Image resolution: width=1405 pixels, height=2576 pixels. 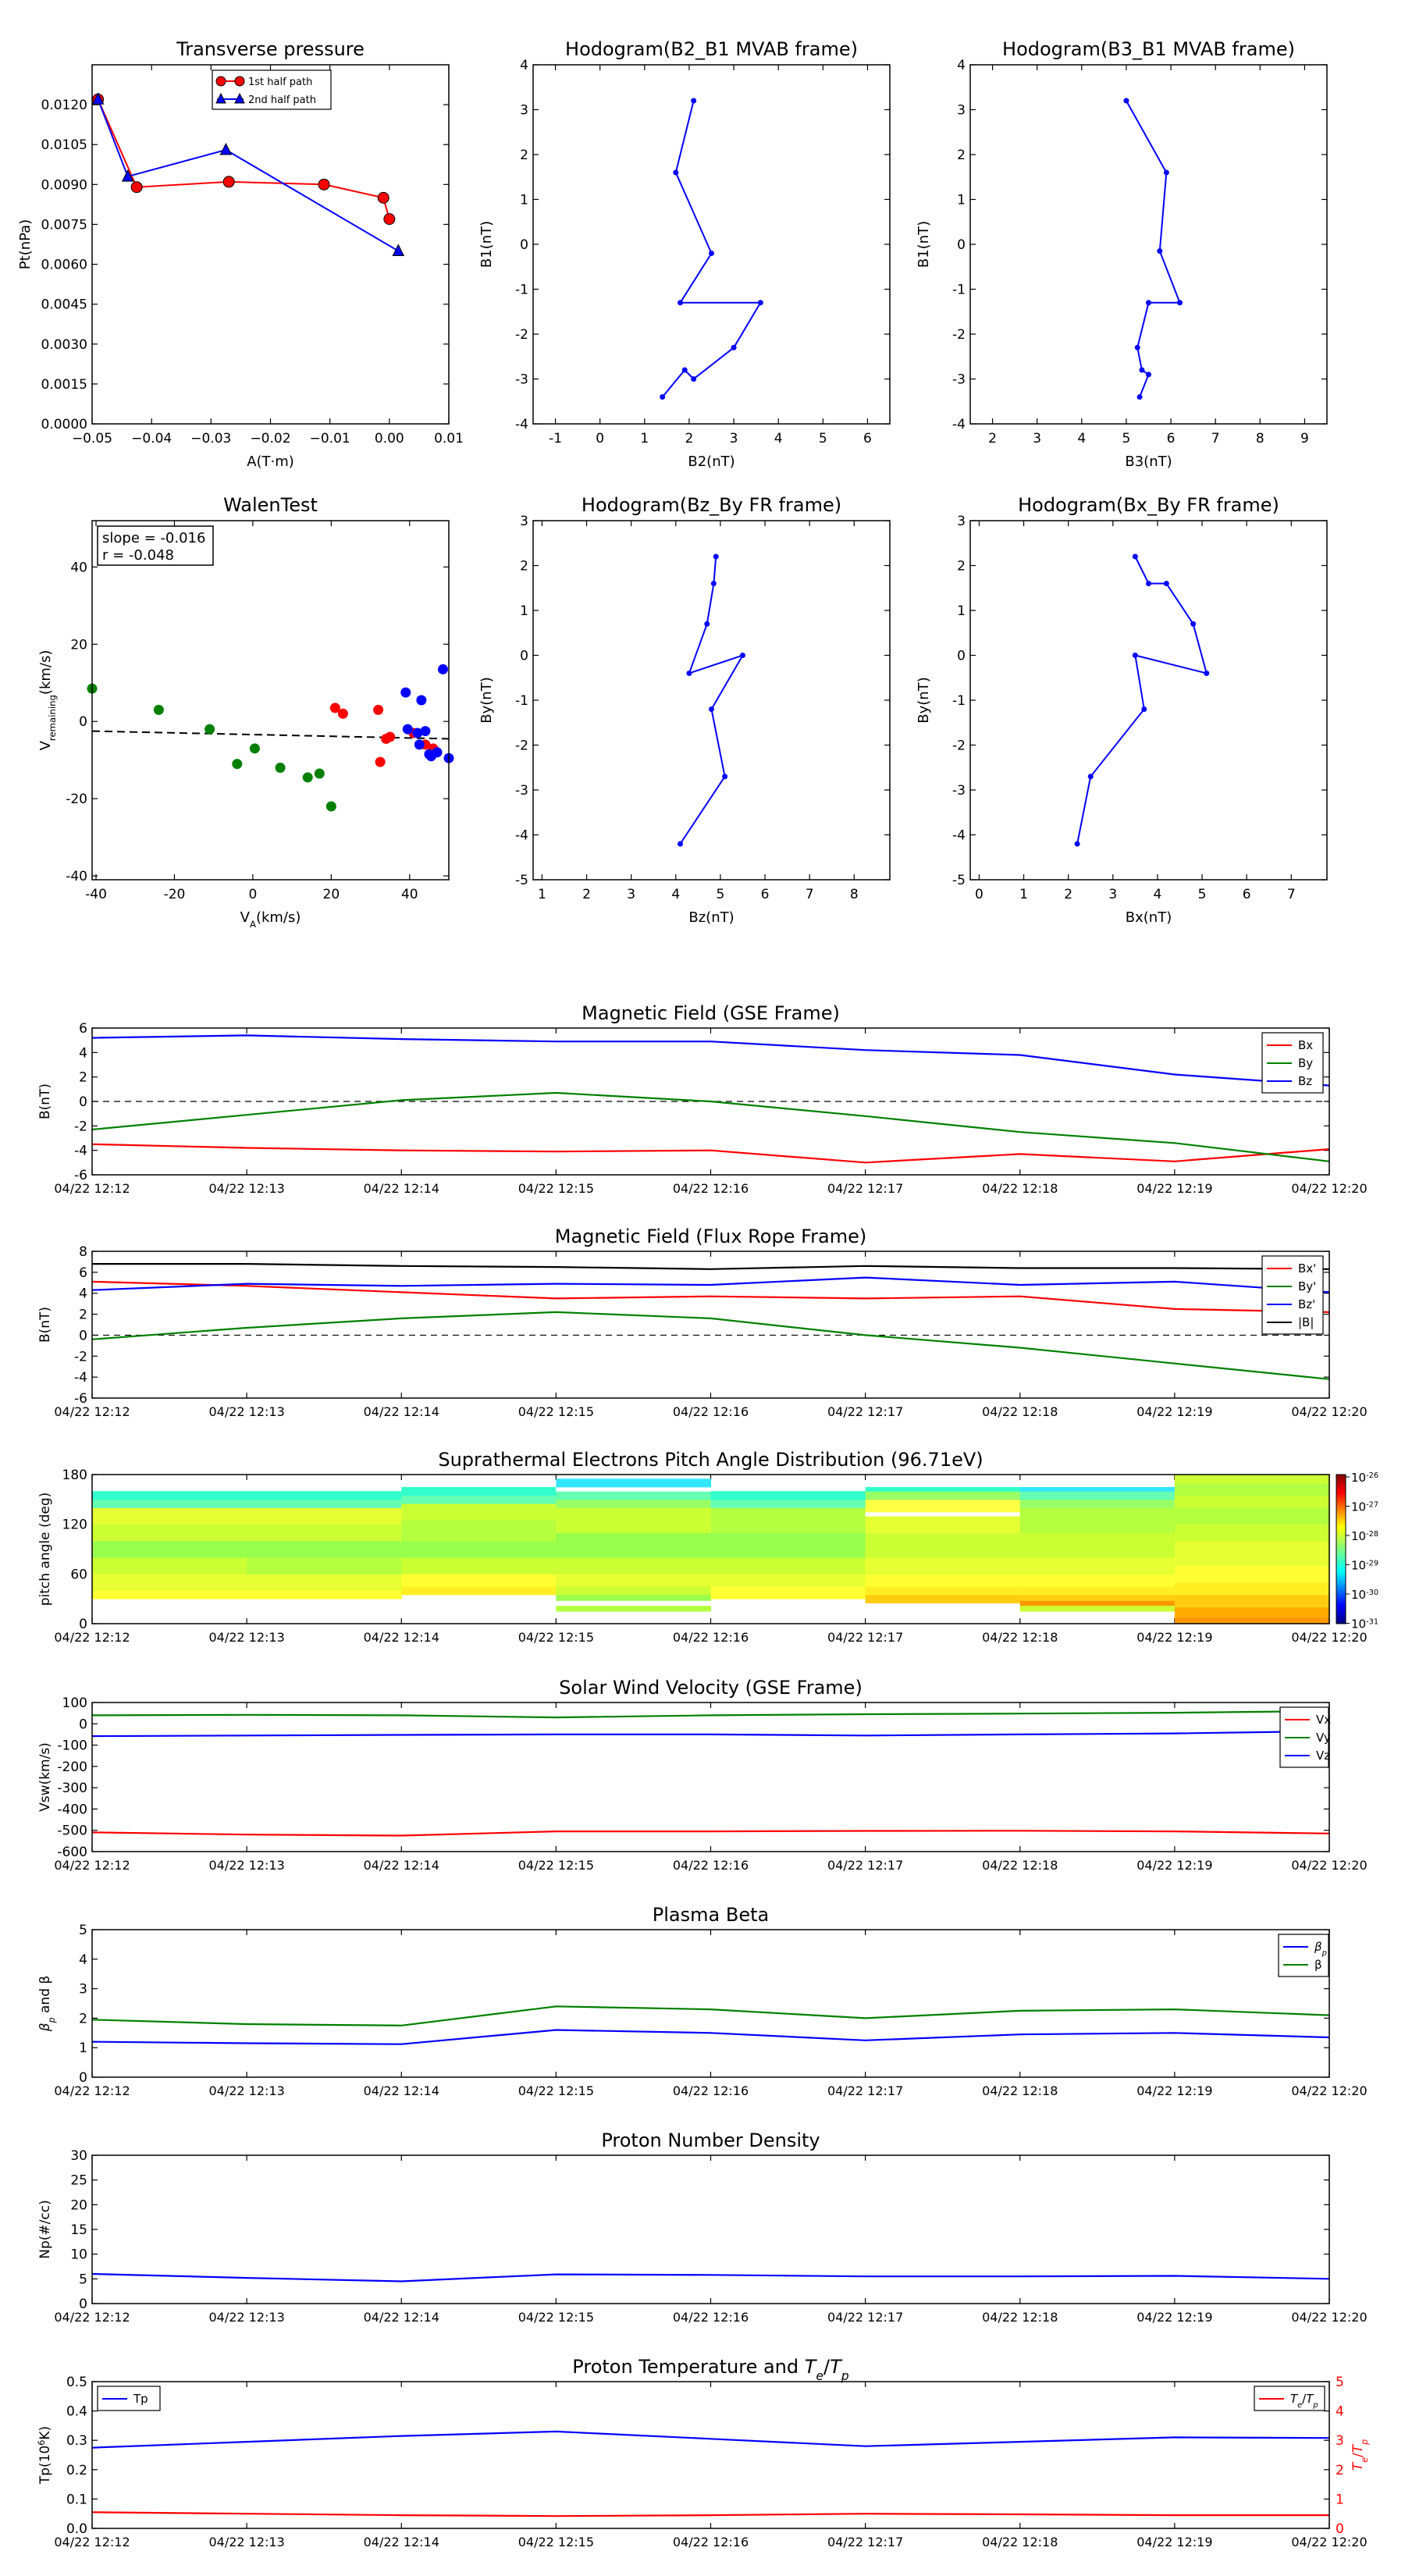 I want to click on y-axis-label-part: 6, so click(x=42, y=2443).